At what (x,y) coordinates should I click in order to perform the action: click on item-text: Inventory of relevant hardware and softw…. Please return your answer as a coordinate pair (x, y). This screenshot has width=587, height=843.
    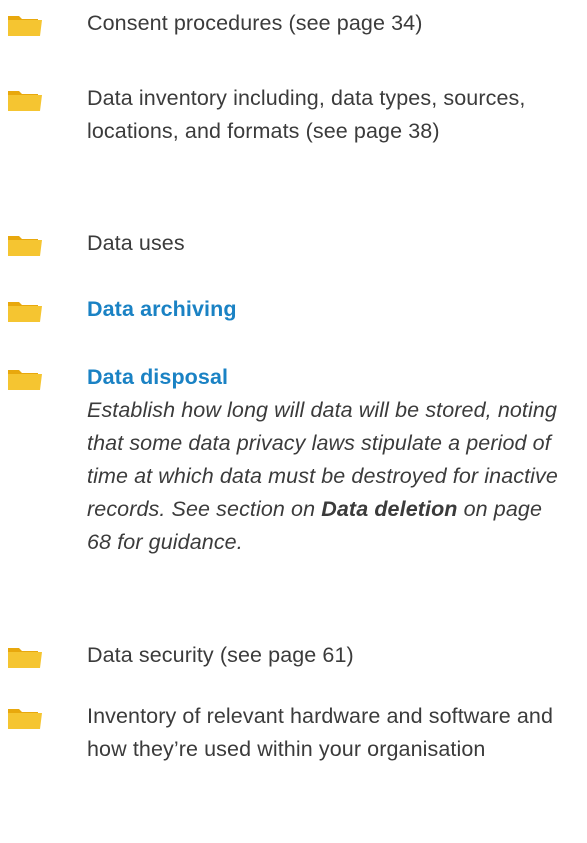
    Looking at the image, I should click on (320, 732).